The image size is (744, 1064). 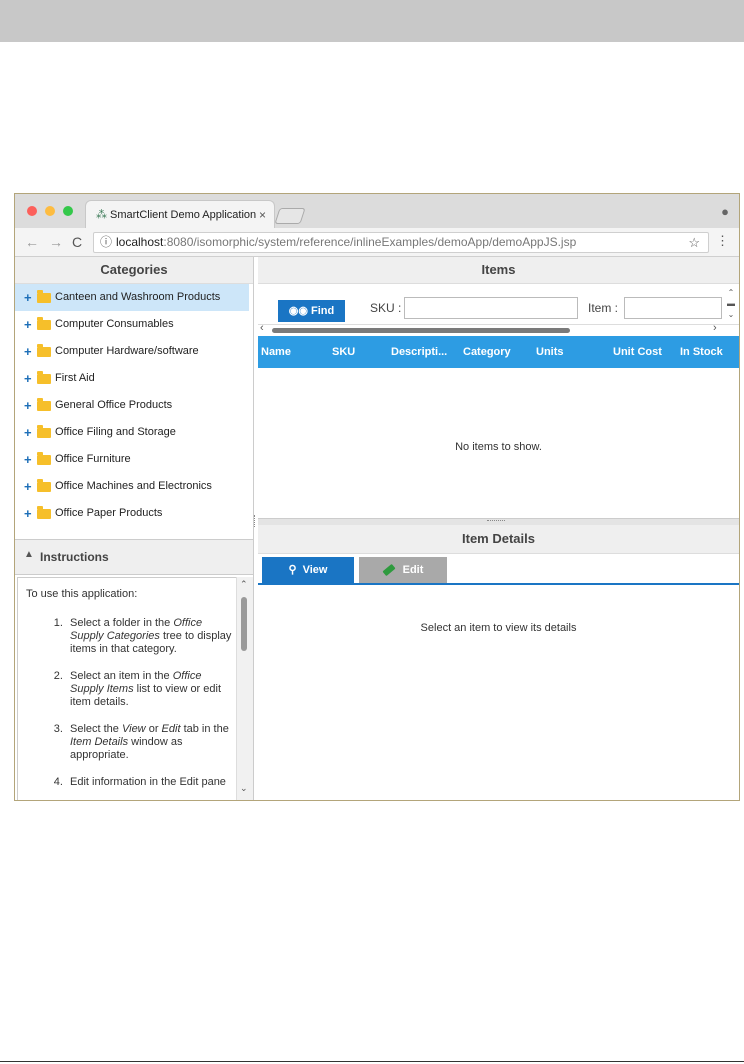 What do you see at coordinates (244, 788) in the screenshot?
I see `scroll-down-icon: ⌄` at bounding box center [244, 788].